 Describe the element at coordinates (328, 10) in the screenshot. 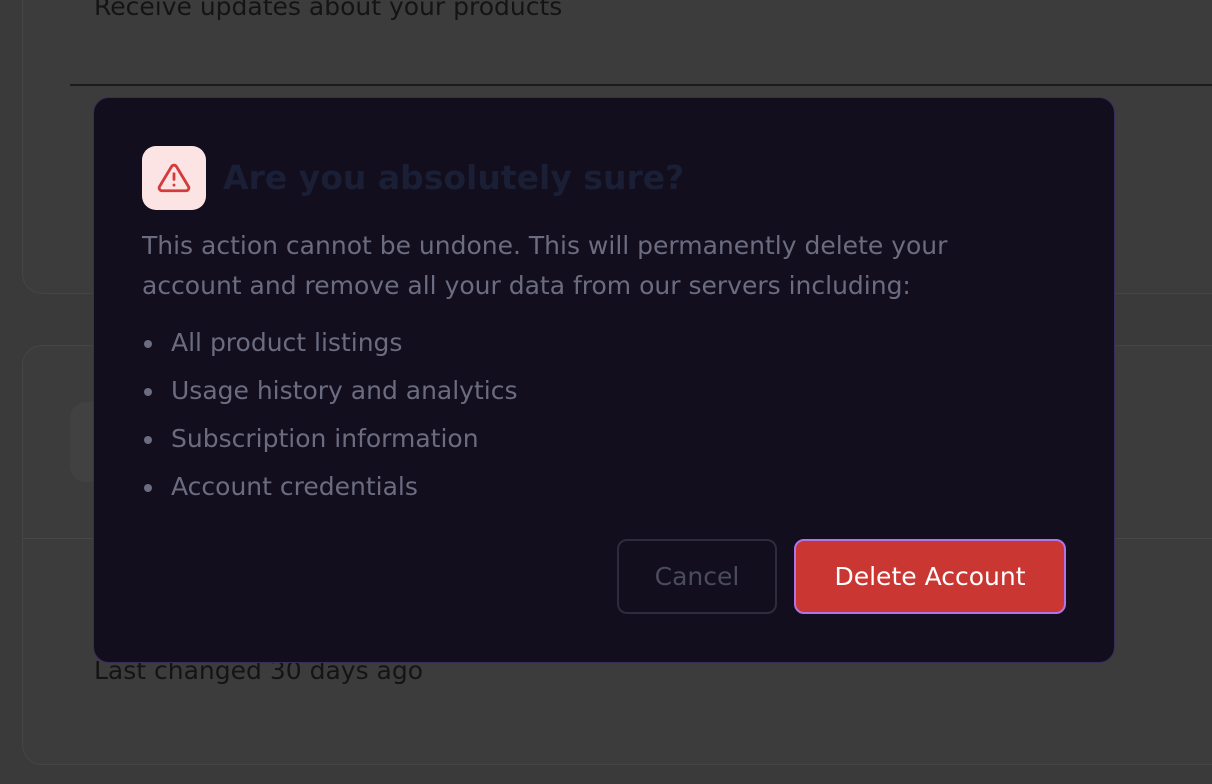

I see `product-updates-description: Receive updates about your products` at that location.